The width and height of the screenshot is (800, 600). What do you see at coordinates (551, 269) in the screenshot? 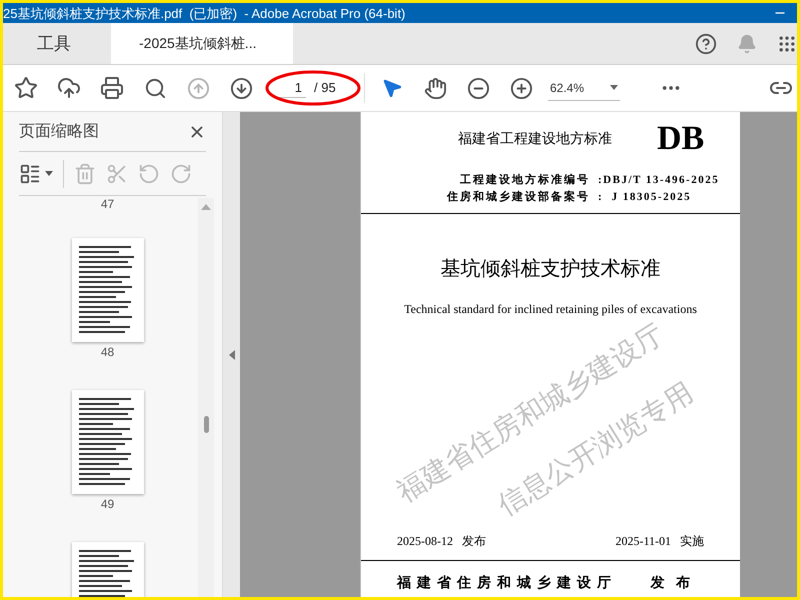
I see `document-title: 基坑倾斜桩支护技术标准` at bounding box center [551, 269].